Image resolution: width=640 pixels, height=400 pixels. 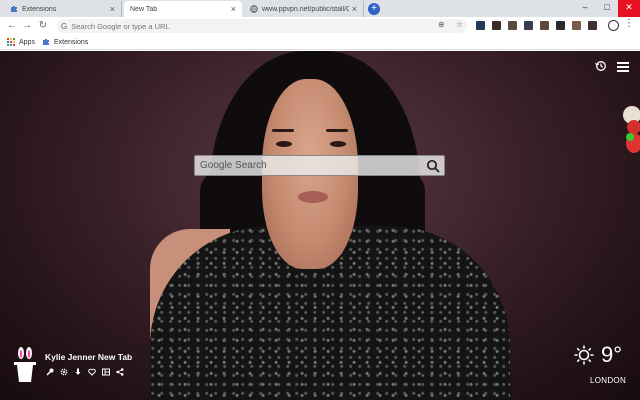 I want to click on bookmark-extensions: Extensions, so click(x=65, y=42).